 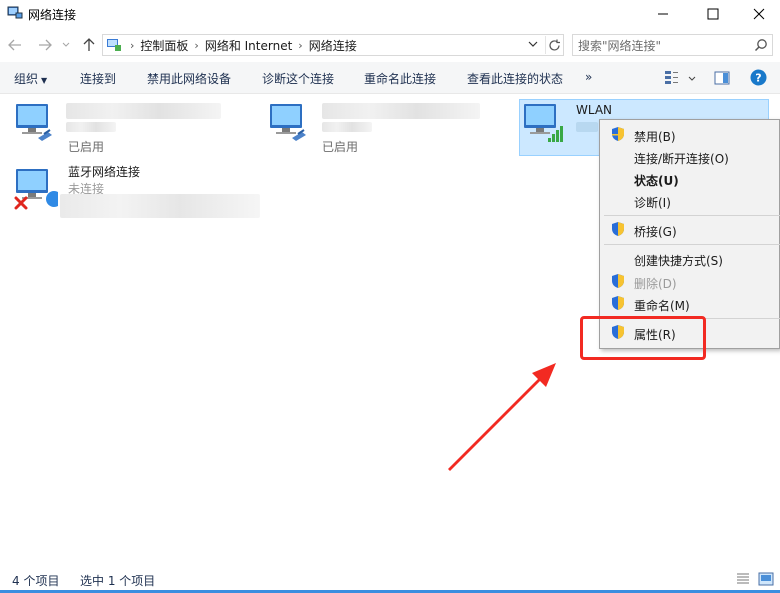 What do you see at coordinates (620, 46) in the screenshot?
I see `search-placeholder: 搜索"网络连接"` at bounding box center [620, 46].